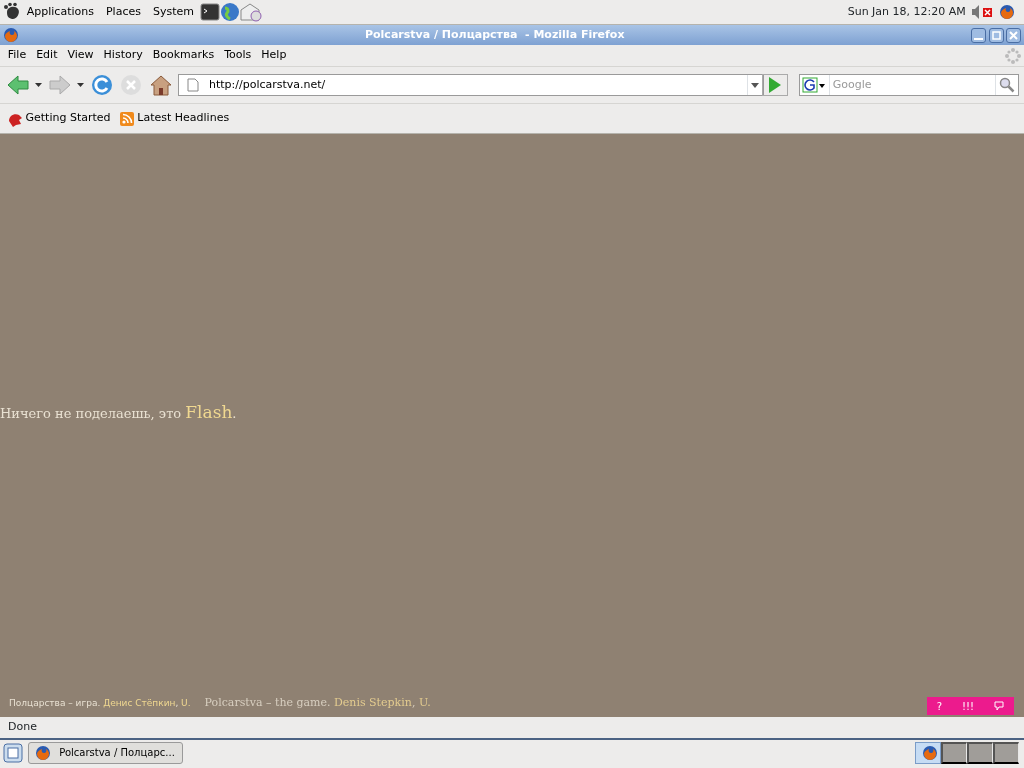  What do you see at coordinates (978, 38) in the screenshot?
I see `minimize-icon` at bounding box center [978, 38].